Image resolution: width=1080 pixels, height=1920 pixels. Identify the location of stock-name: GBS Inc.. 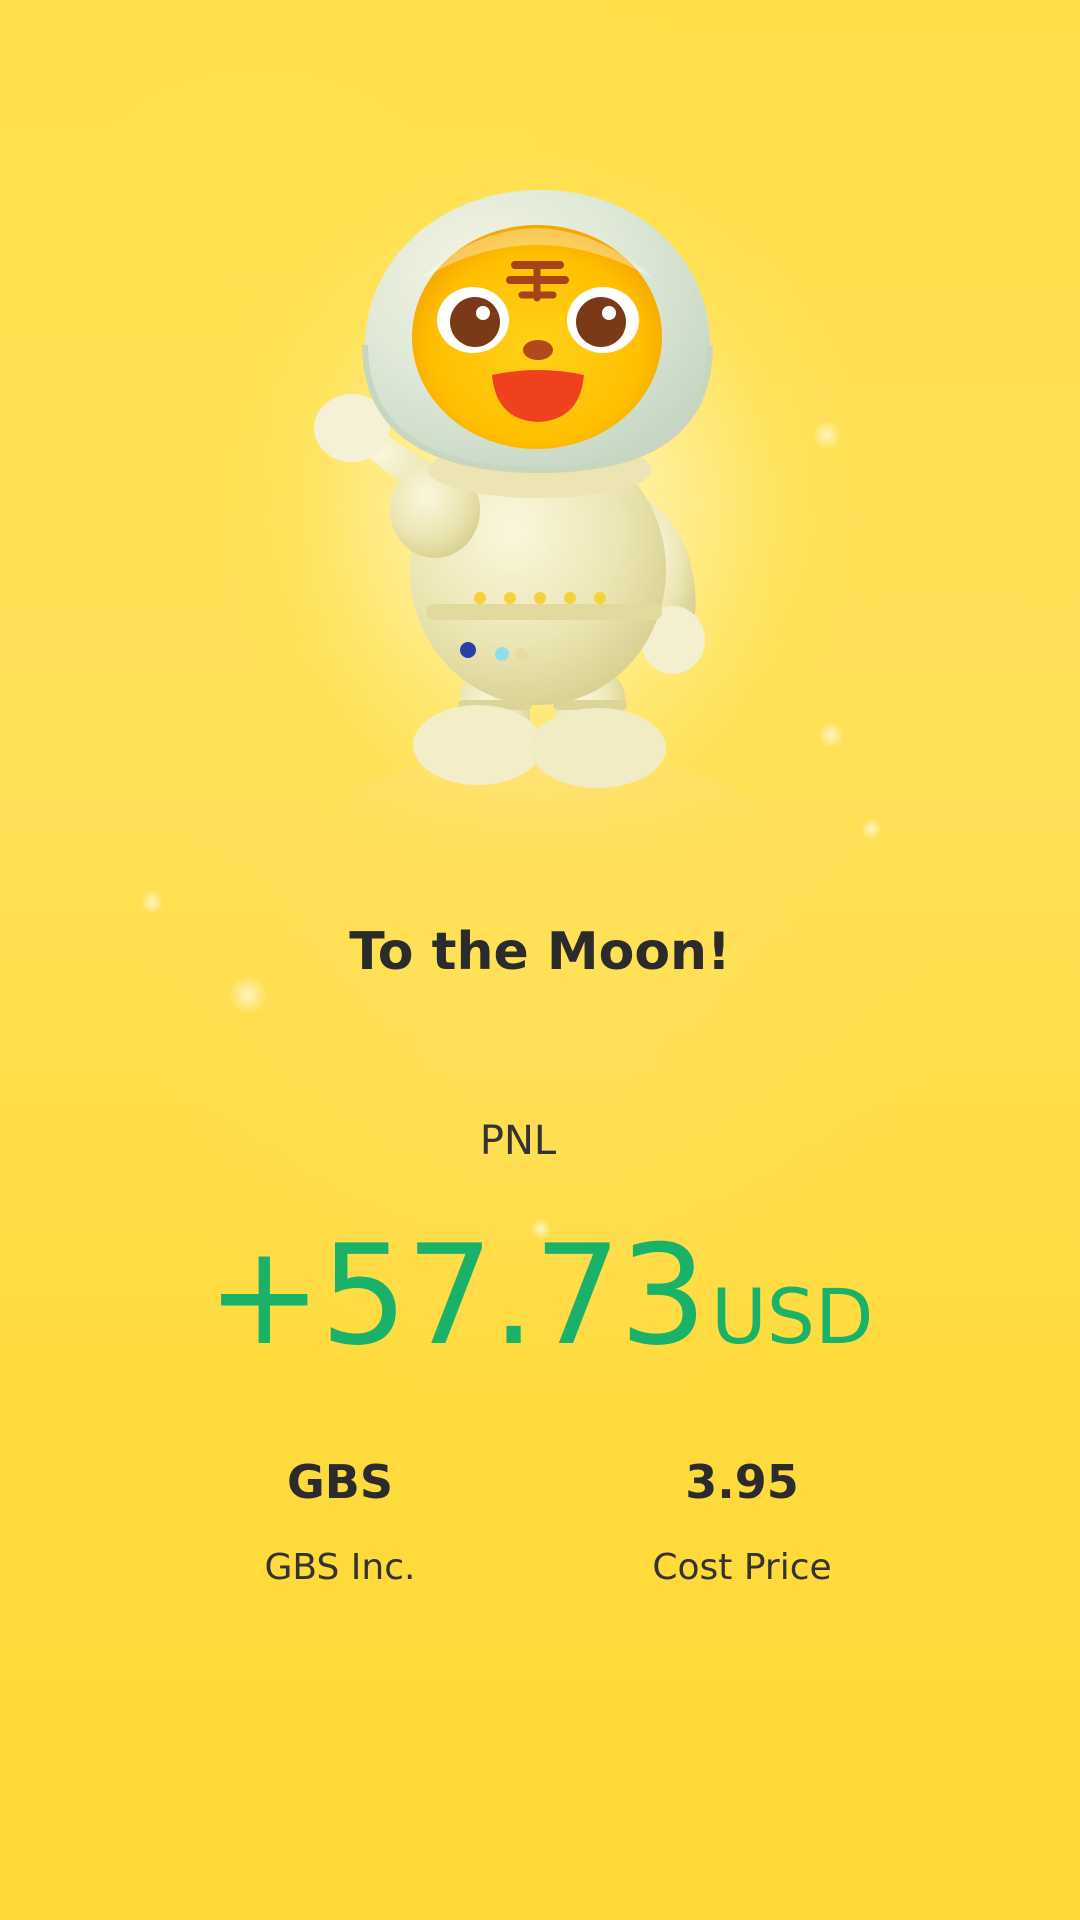
(340, 1567).